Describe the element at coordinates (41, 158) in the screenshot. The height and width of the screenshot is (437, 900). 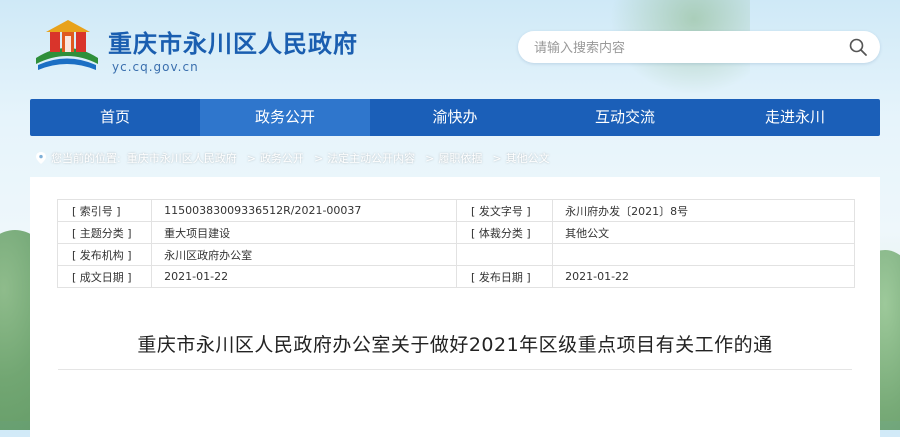
I see `location-pin-icon` at that location.